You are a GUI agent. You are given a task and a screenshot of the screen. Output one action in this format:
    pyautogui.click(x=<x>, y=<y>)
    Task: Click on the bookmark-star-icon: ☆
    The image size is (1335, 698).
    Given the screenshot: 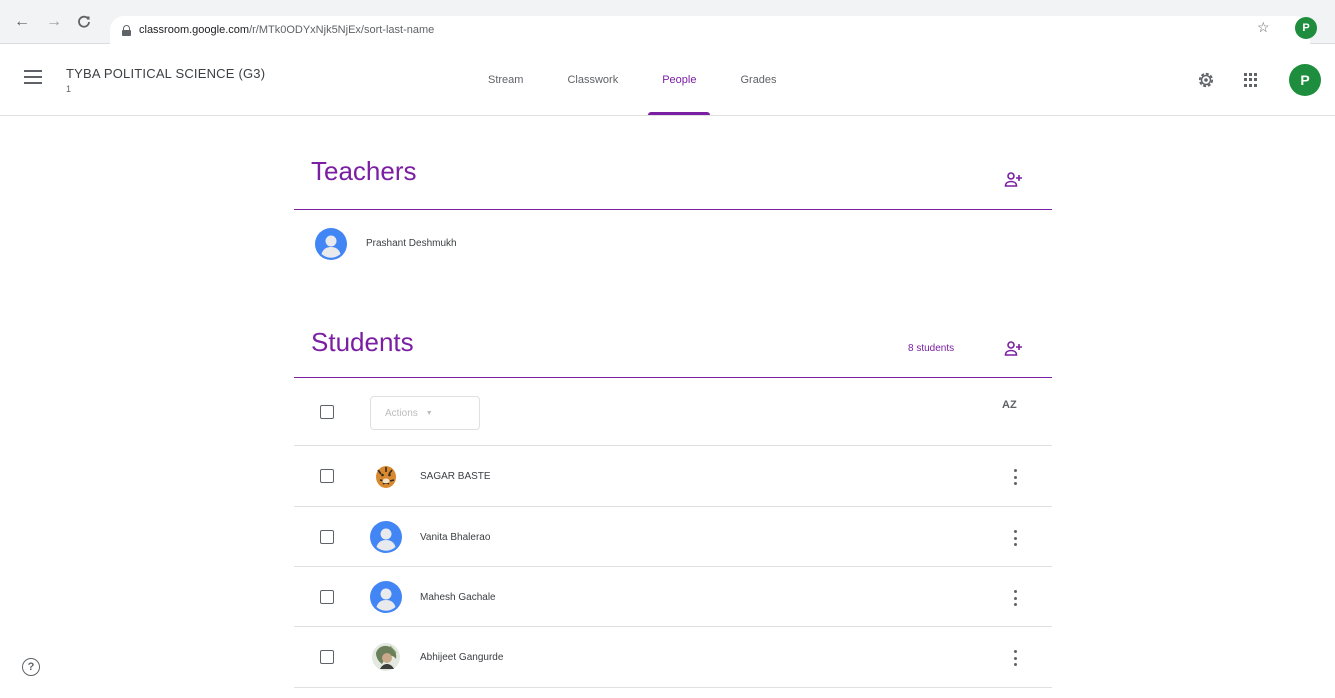 What is the action you would take?
    pyautogui.click(x=1263, y=27)
    